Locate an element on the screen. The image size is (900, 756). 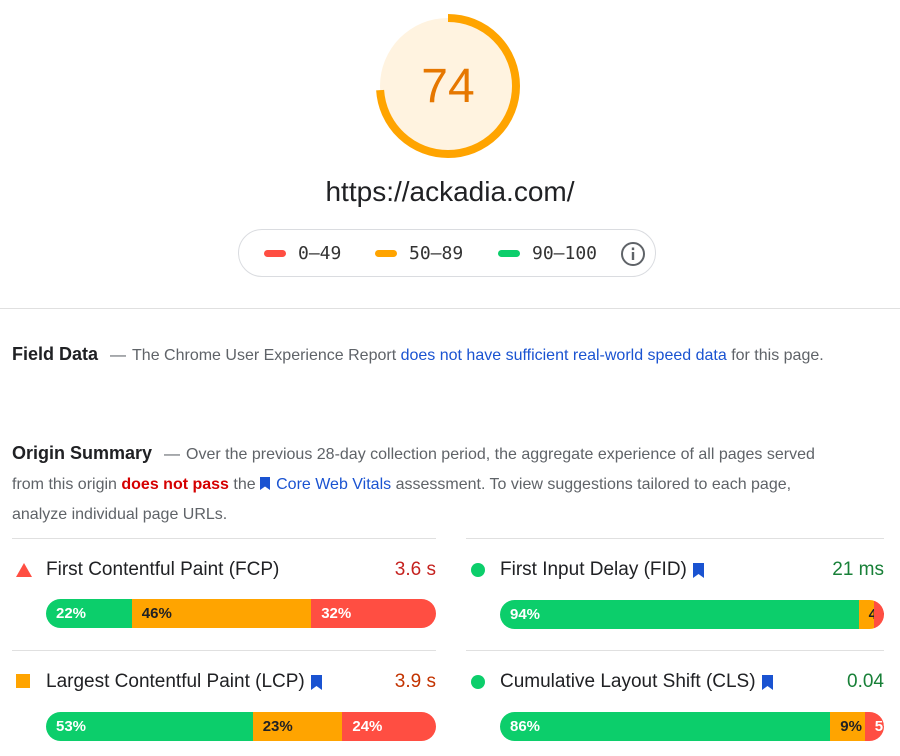
legend-poor-label: 0–49 is located at coordinates (320, 253).